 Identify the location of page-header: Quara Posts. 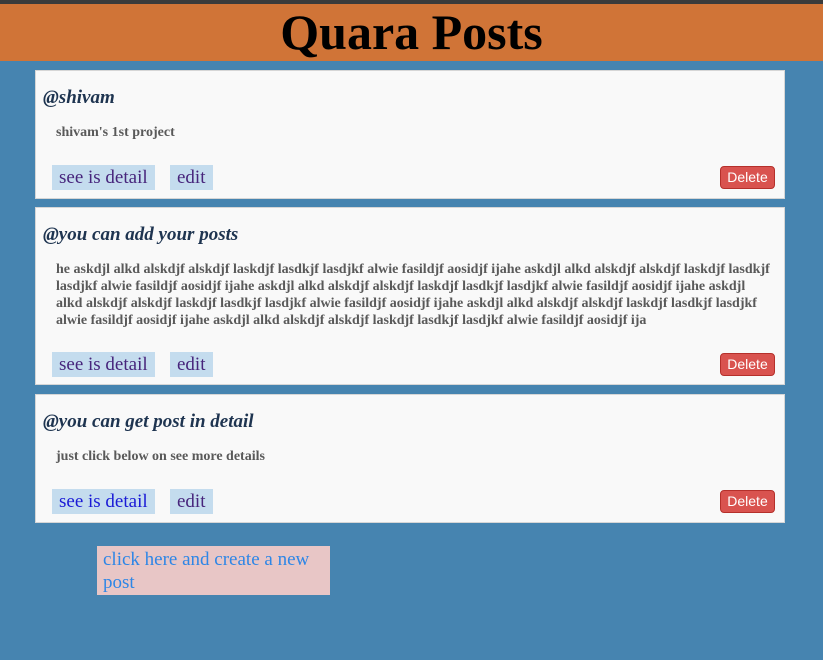
(411, 32).